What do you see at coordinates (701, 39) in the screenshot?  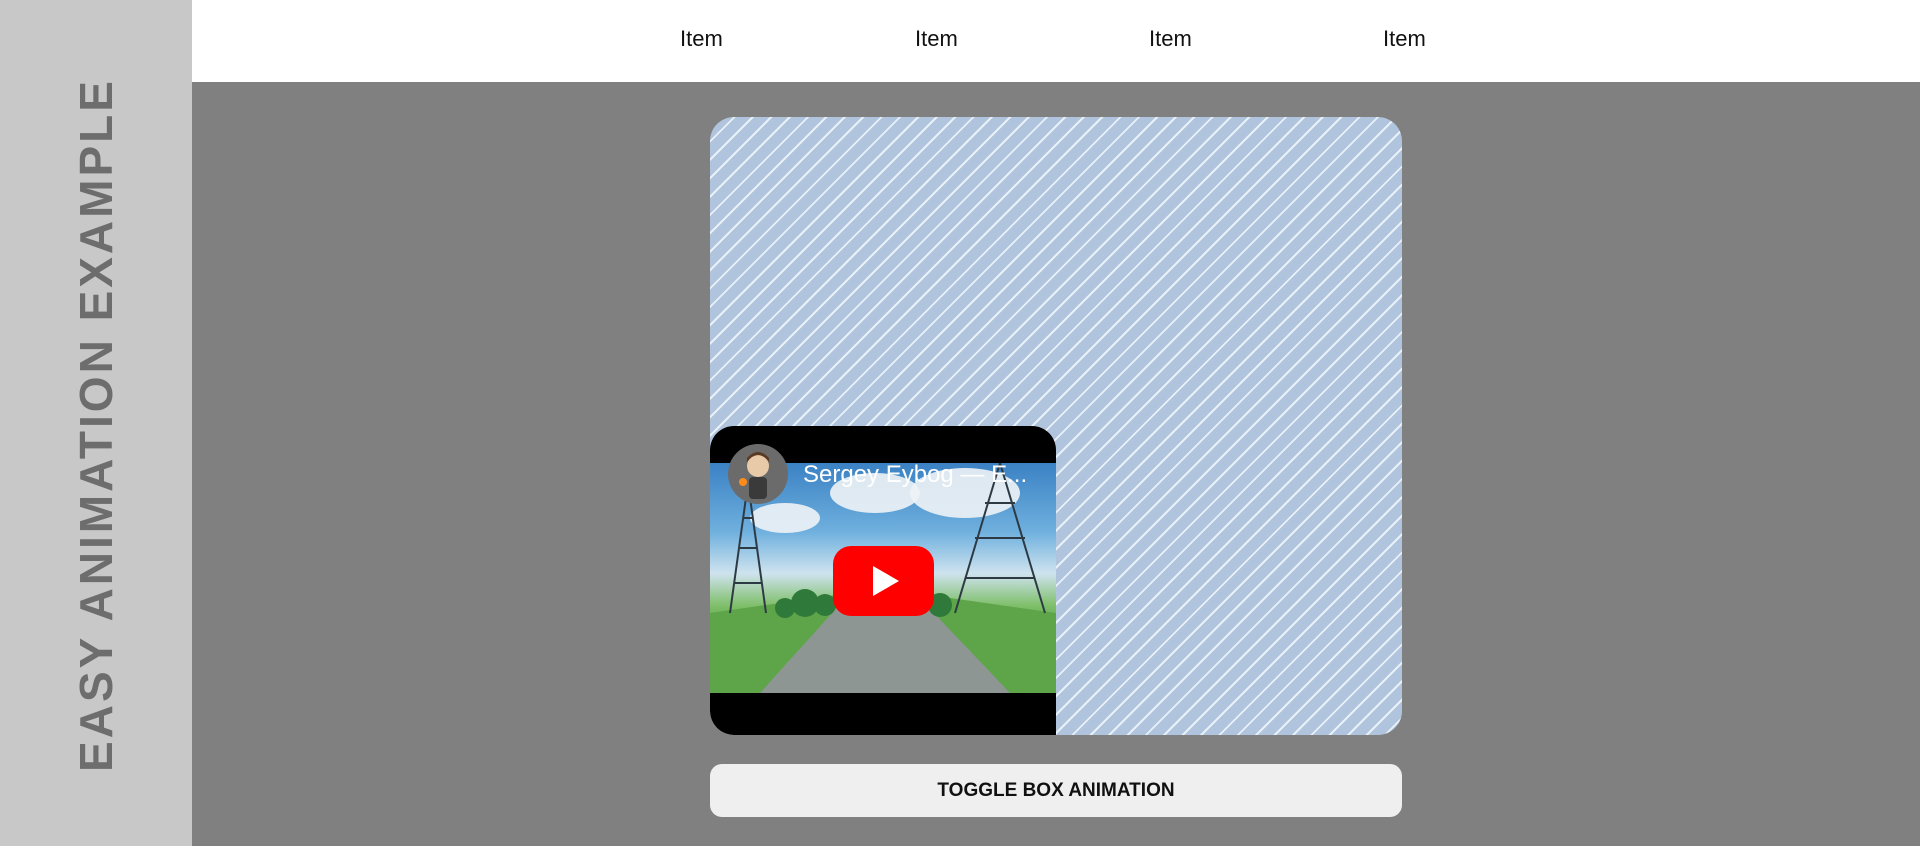 I see `nav-item-1: Item` at bounding box center [701, 39].